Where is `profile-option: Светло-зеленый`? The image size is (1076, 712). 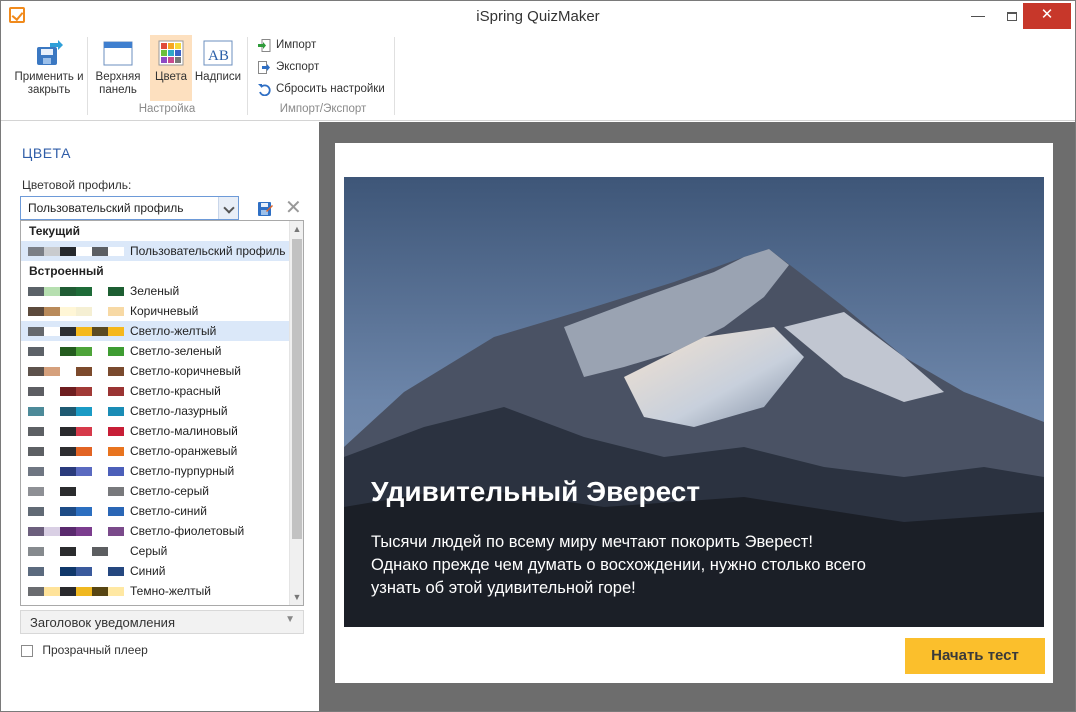
profile-option: Светло-зеленый is located at coordinates (155, 351).